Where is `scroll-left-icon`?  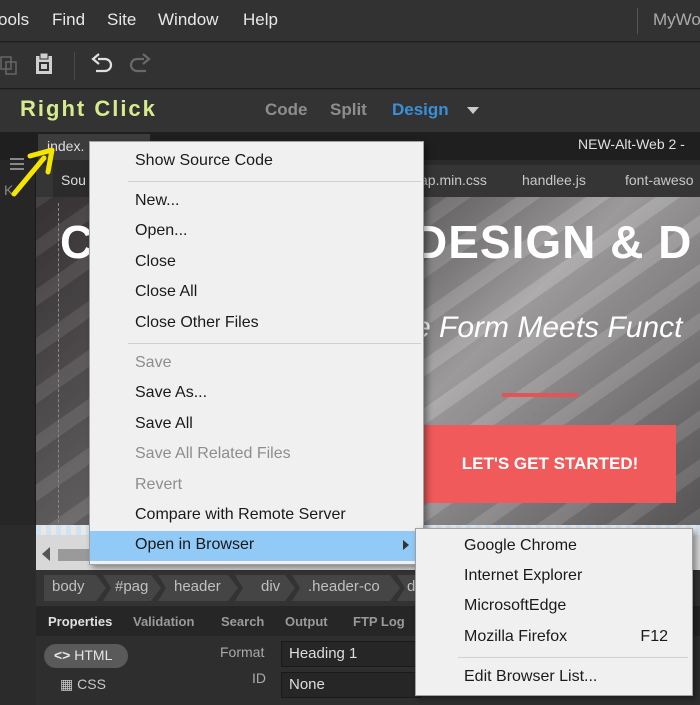 scroll-left-icon is located at coordinates (46, 554).